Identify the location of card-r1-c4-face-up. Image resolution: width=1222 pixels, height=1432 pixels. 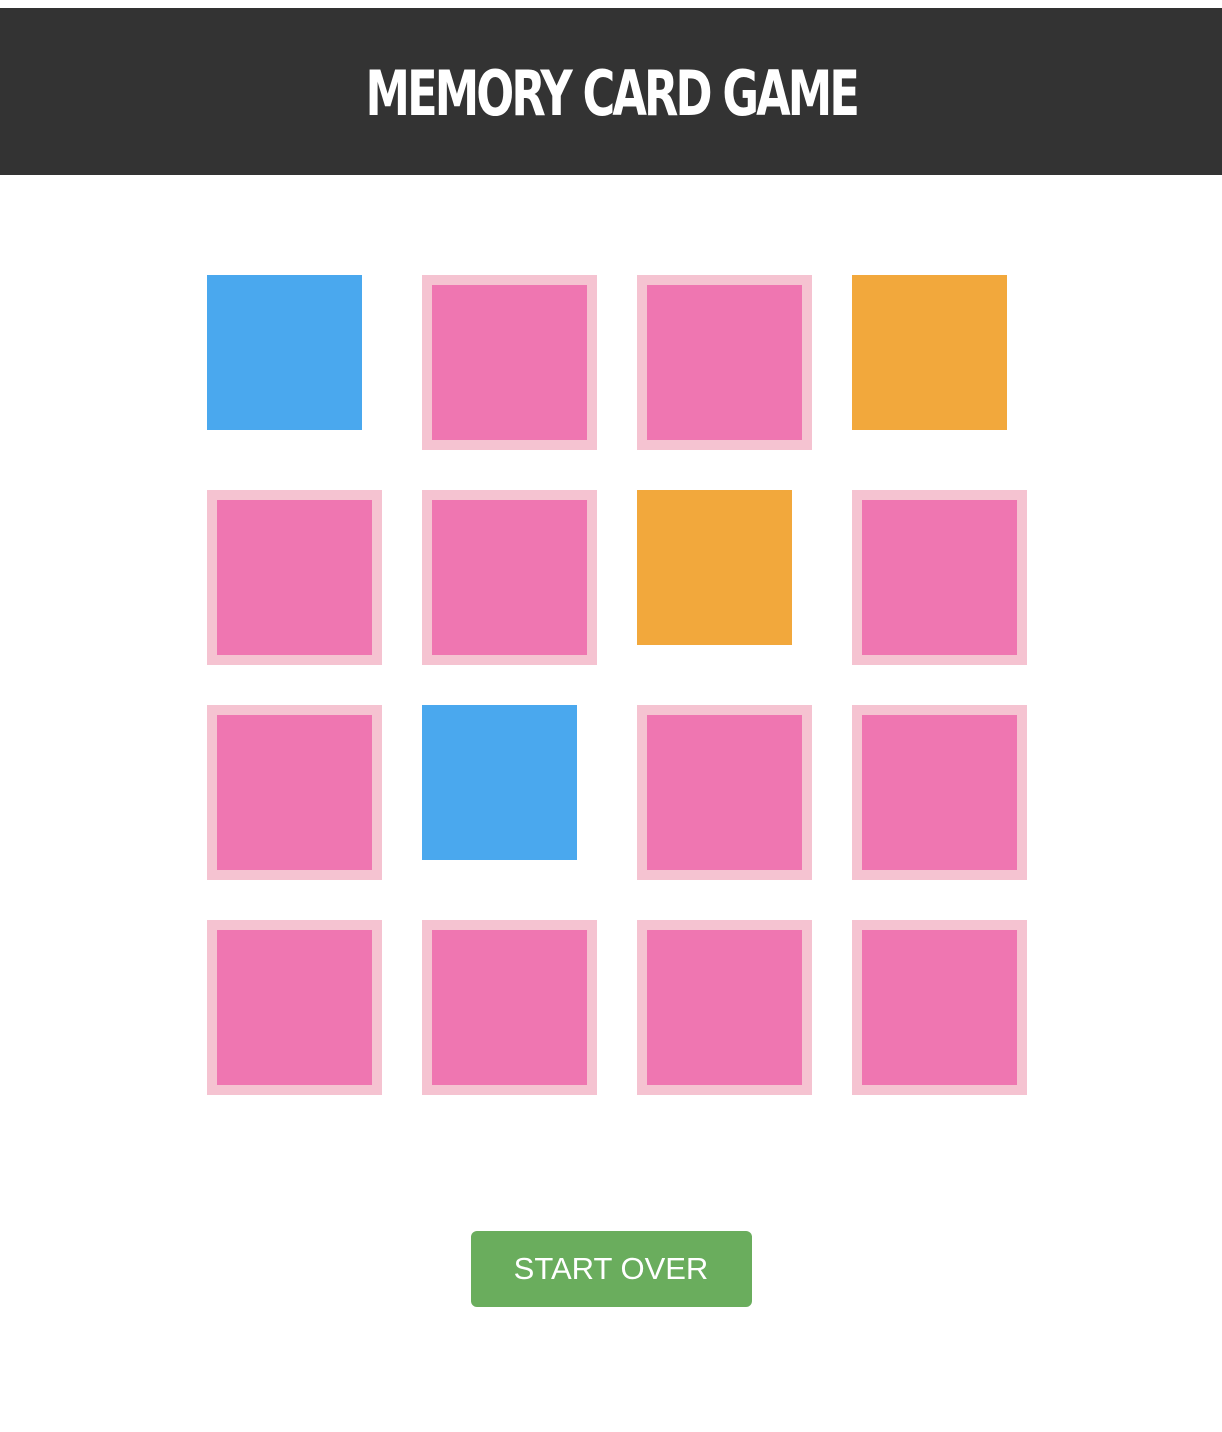
(939, 362).